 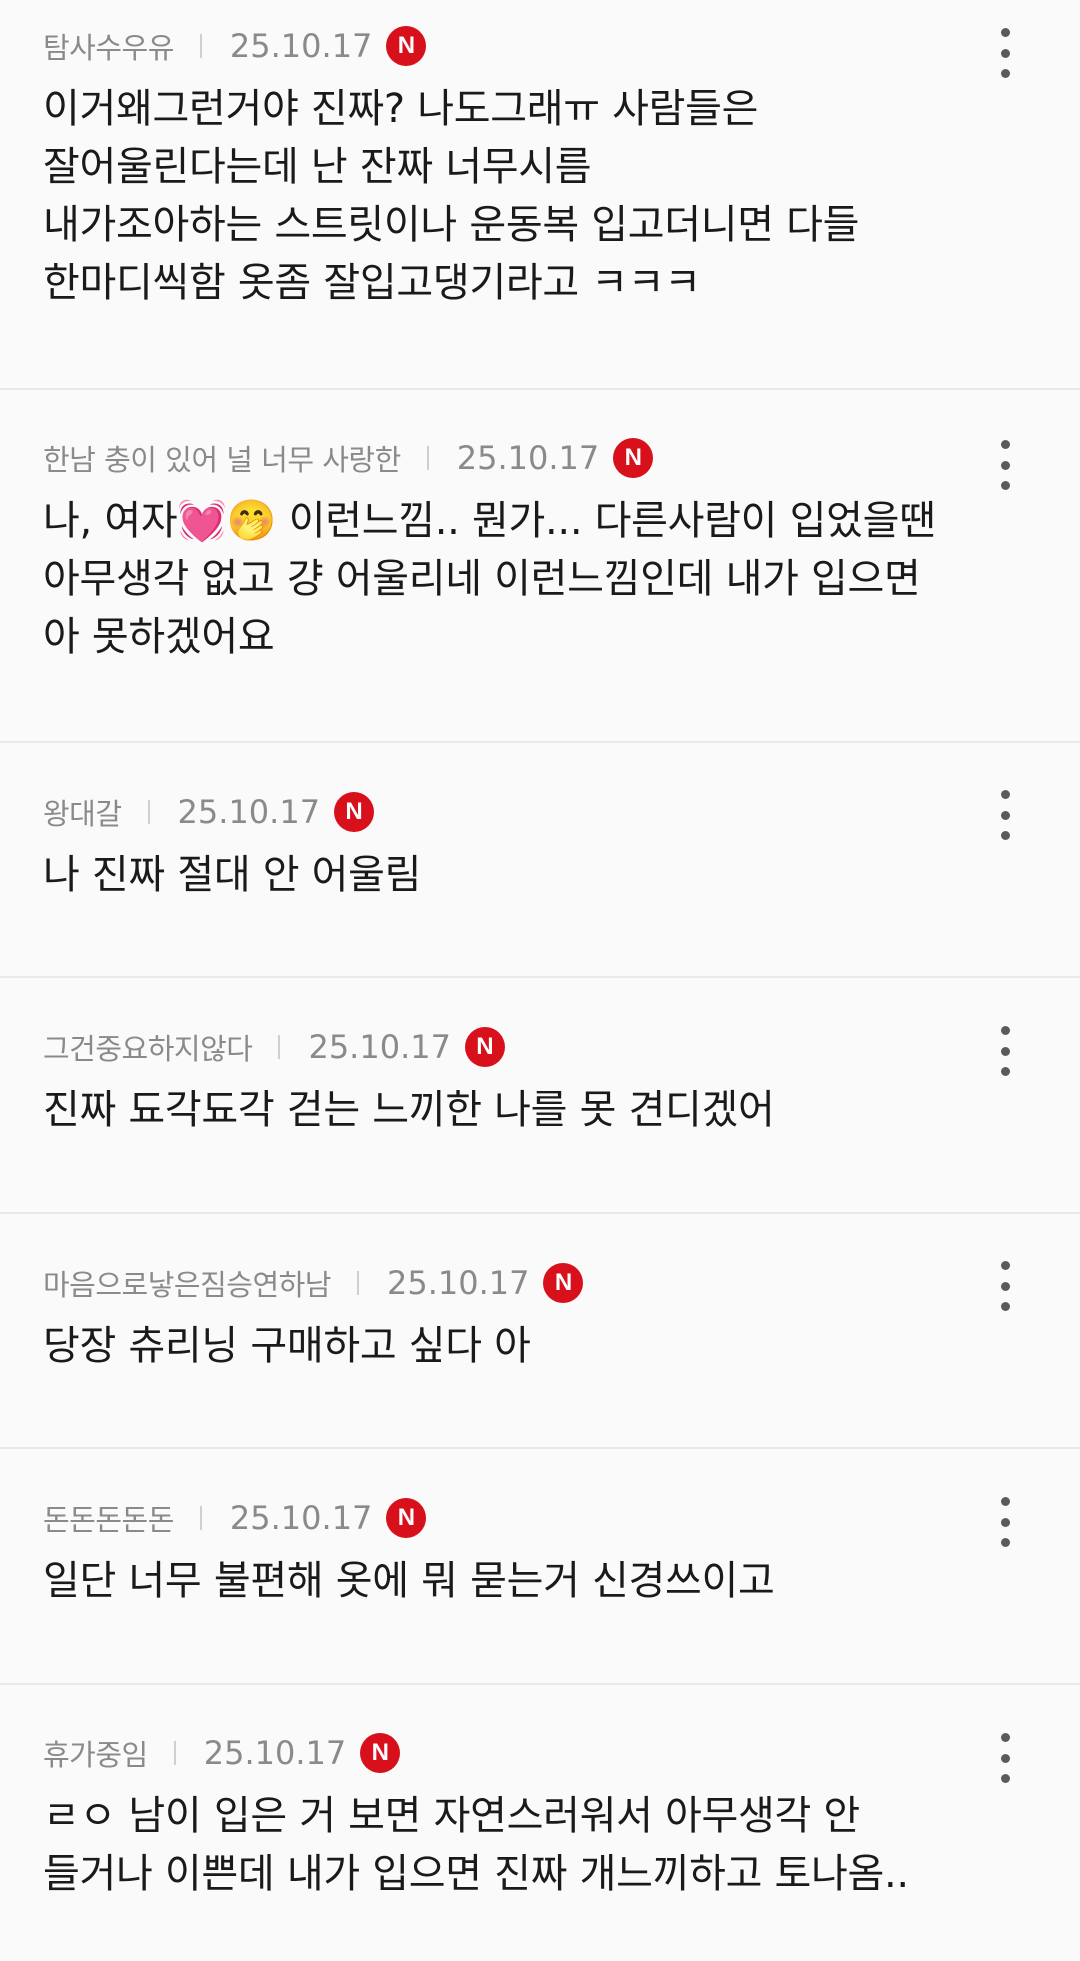 I want to click on comment-nickname: 돈돈돈돈돈, so click(x=108, y=1518).